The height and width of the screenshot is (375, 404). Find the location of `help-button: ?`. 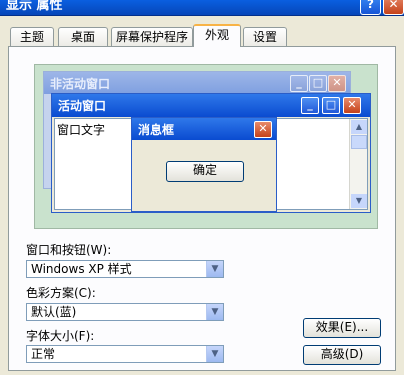

help-button: ? is located at coordinates (370, 7).